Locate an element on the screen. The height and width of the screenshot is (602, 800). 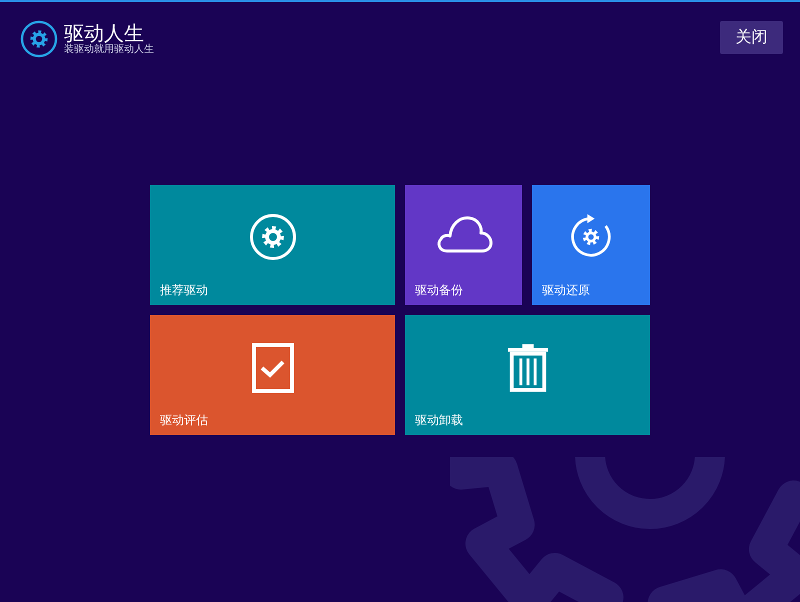
feature-tile: 驱动备份 is located at coordinates (463, 245).